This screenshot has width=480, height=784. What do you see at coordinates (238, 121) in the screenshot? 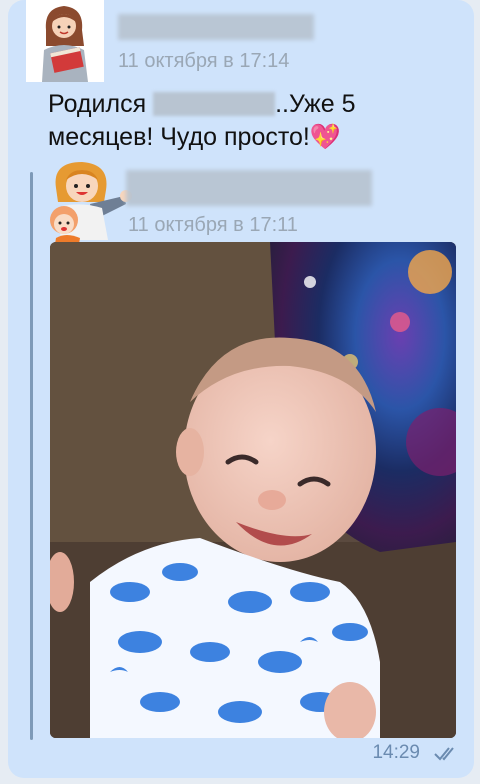
I see `message-text: Родился ..Уже 5 месяцев! Чудо просто!💖` at bounding box center [238, 121].